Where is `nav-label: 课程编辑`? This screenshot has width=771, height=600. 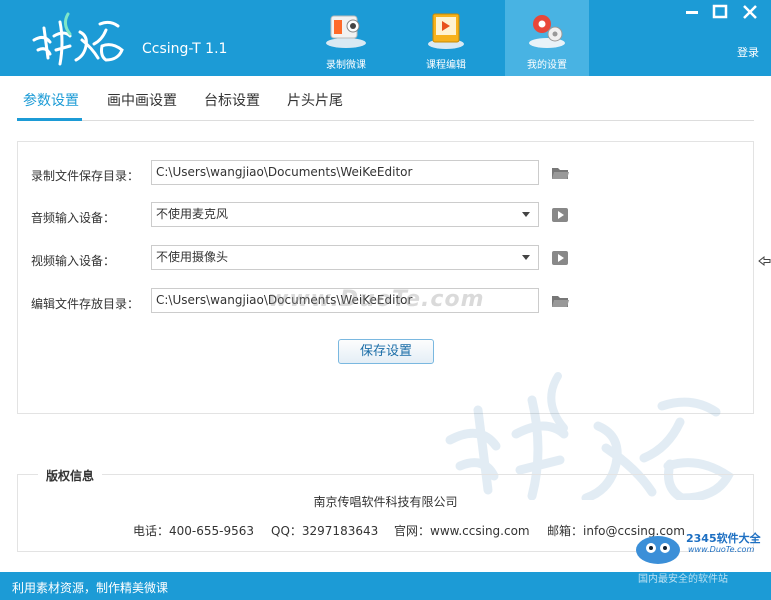 nav-label: 课程编辑 is located at coordinates (446, 65).